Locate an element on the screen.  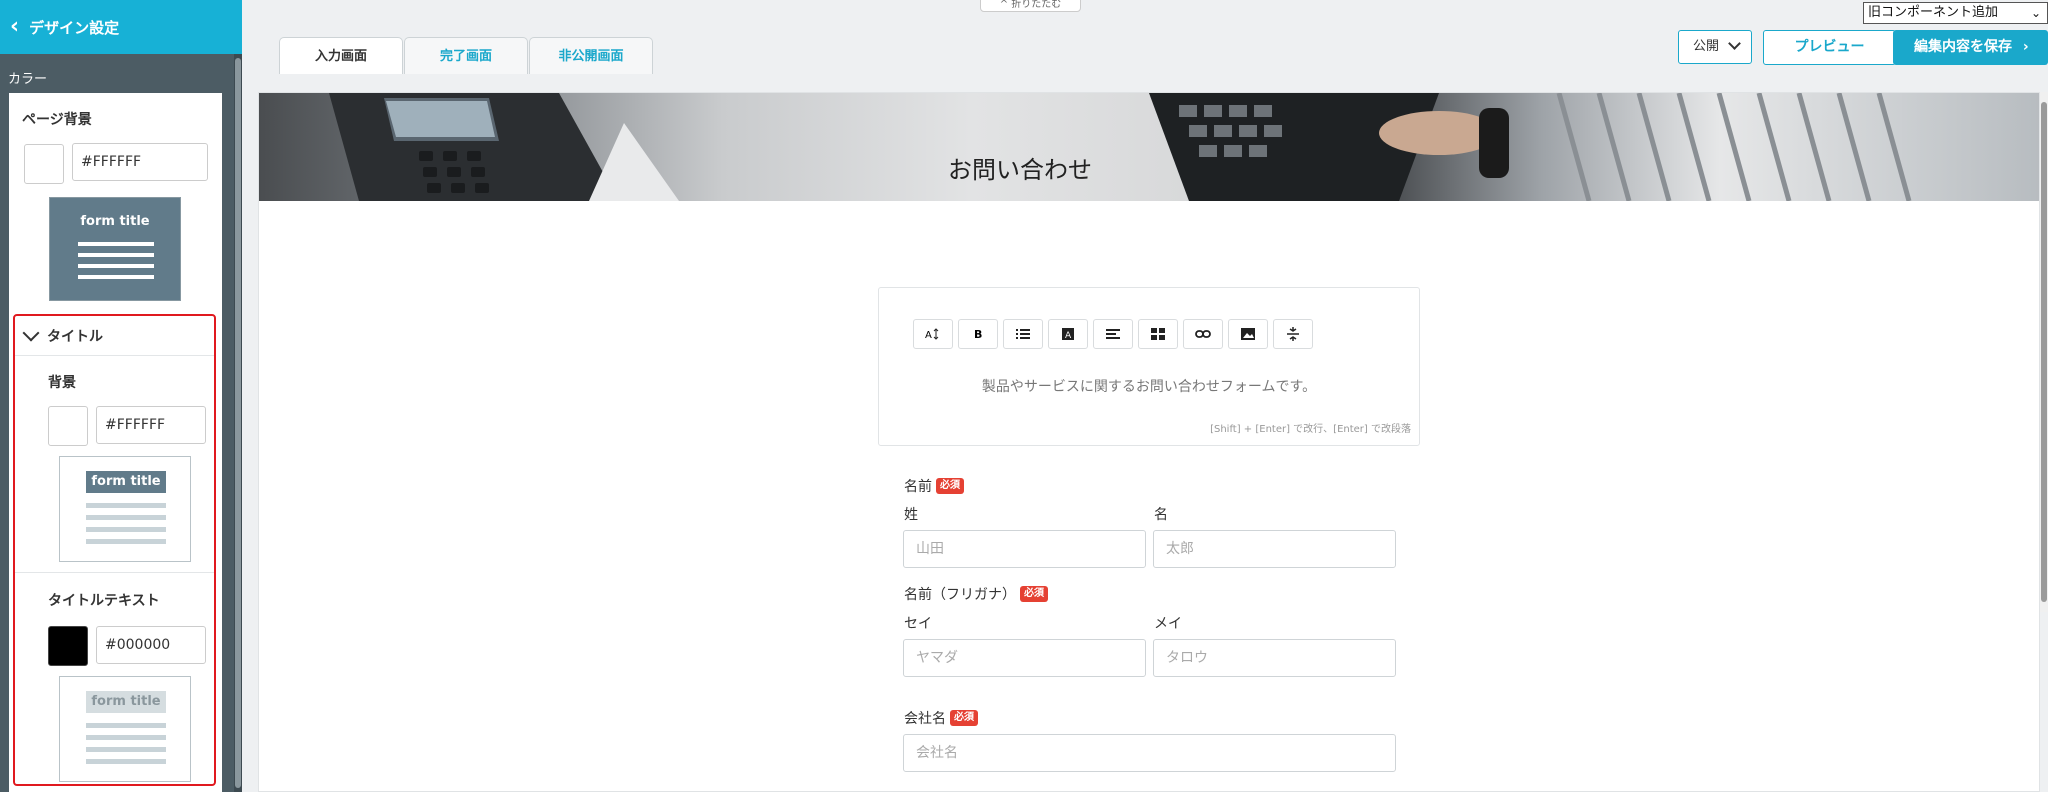
company-label-text: 会社名 is located at coordinates (925, 719).